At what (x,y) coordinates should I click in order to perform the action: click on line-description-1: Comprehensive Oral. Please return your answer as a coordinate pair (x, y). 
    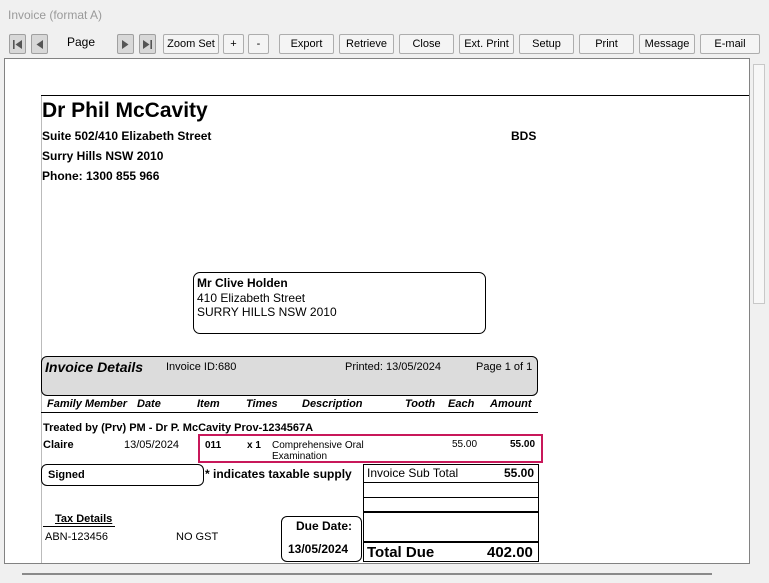
    Looking at the image, I should click on (318, 445).